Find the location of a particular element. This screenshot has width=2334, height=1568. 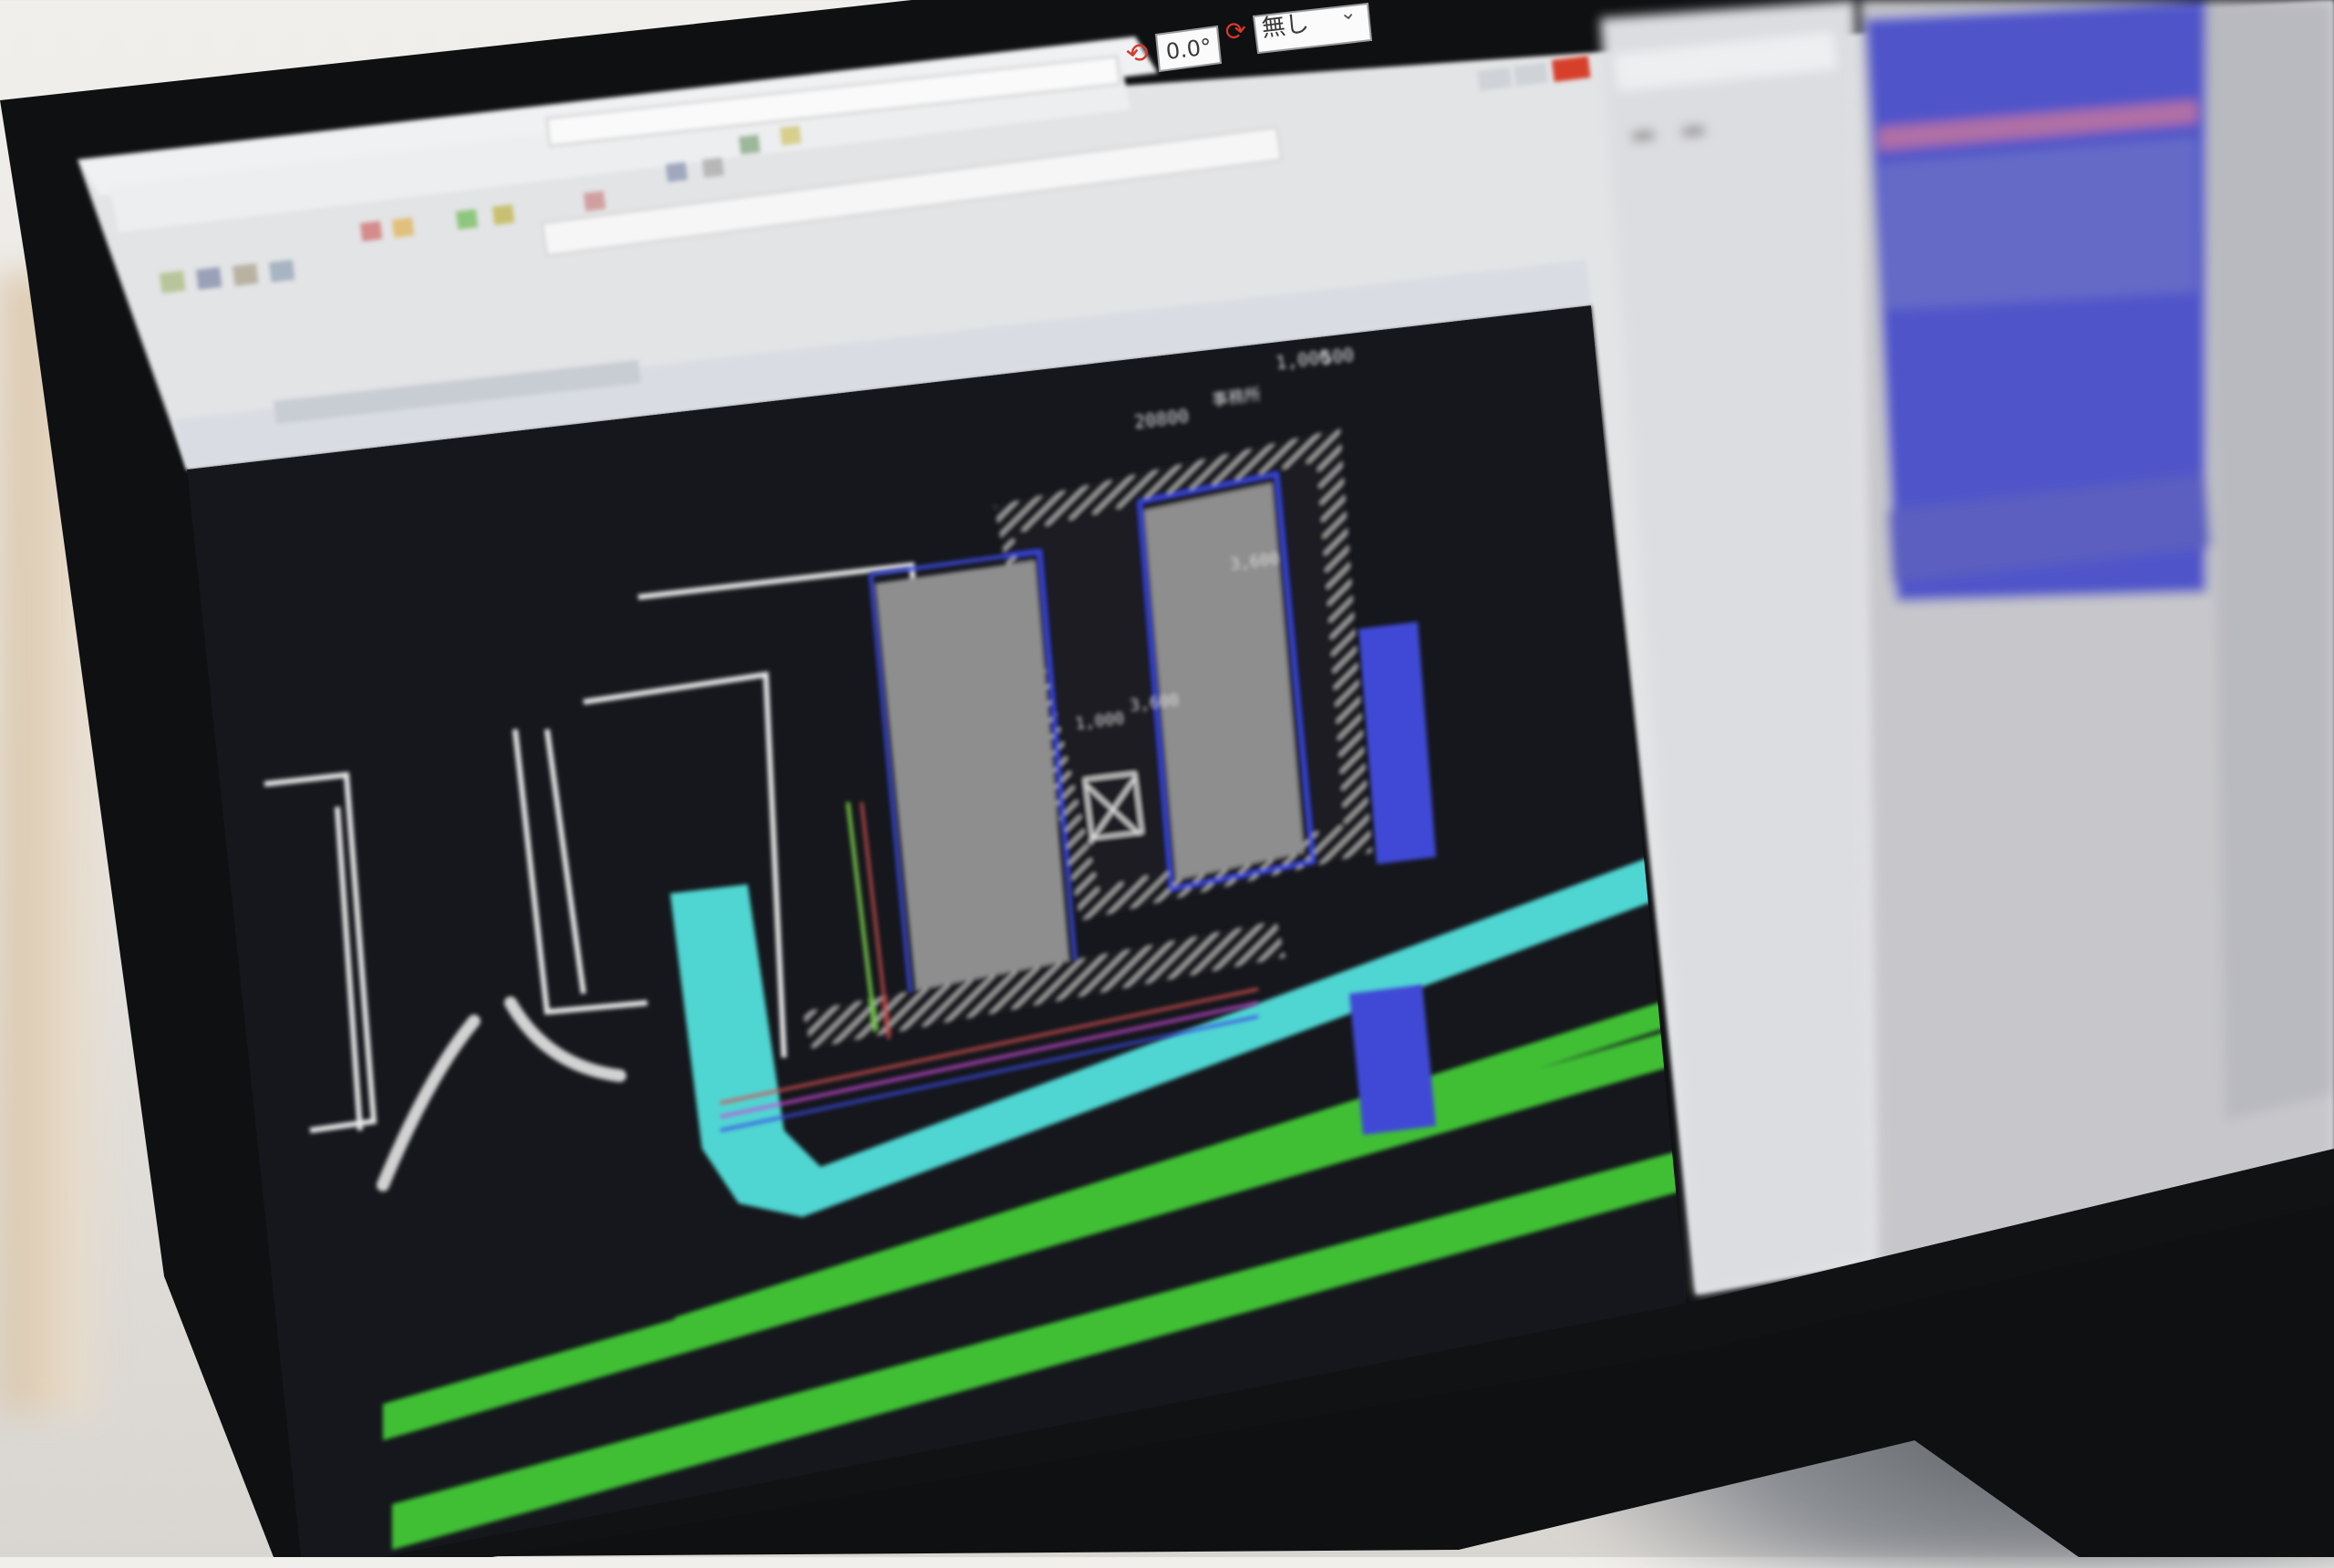

maximize-icon is located at coordinates (1531, 74).